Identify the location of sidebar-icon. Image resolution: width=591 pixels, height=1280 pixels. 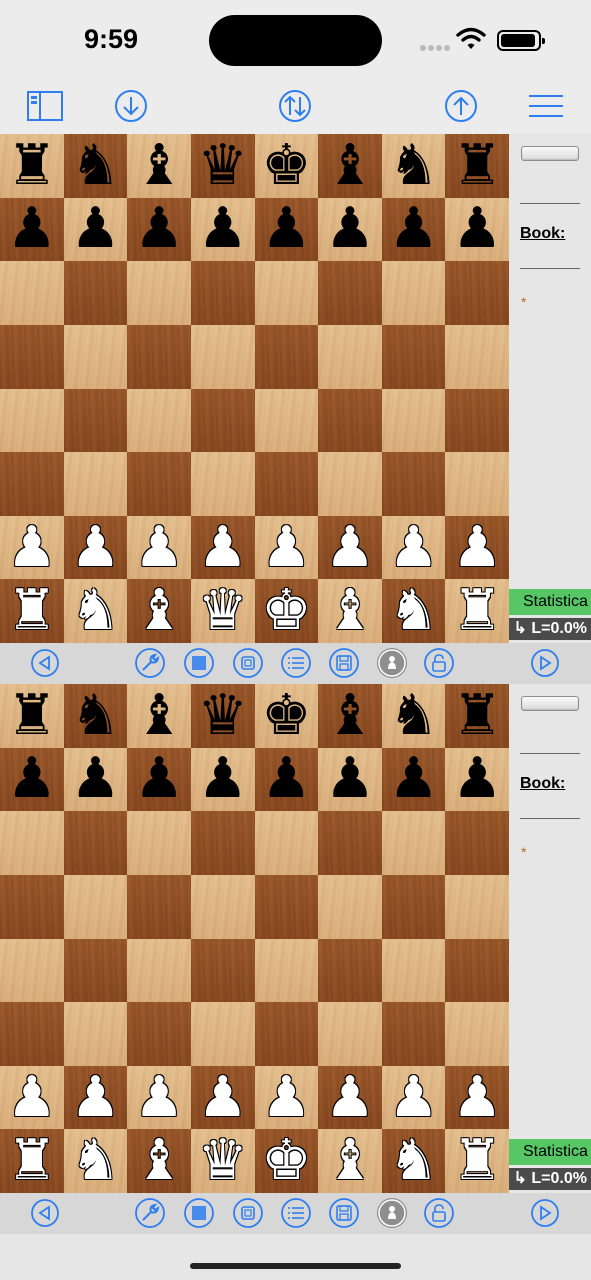
(45, 106).